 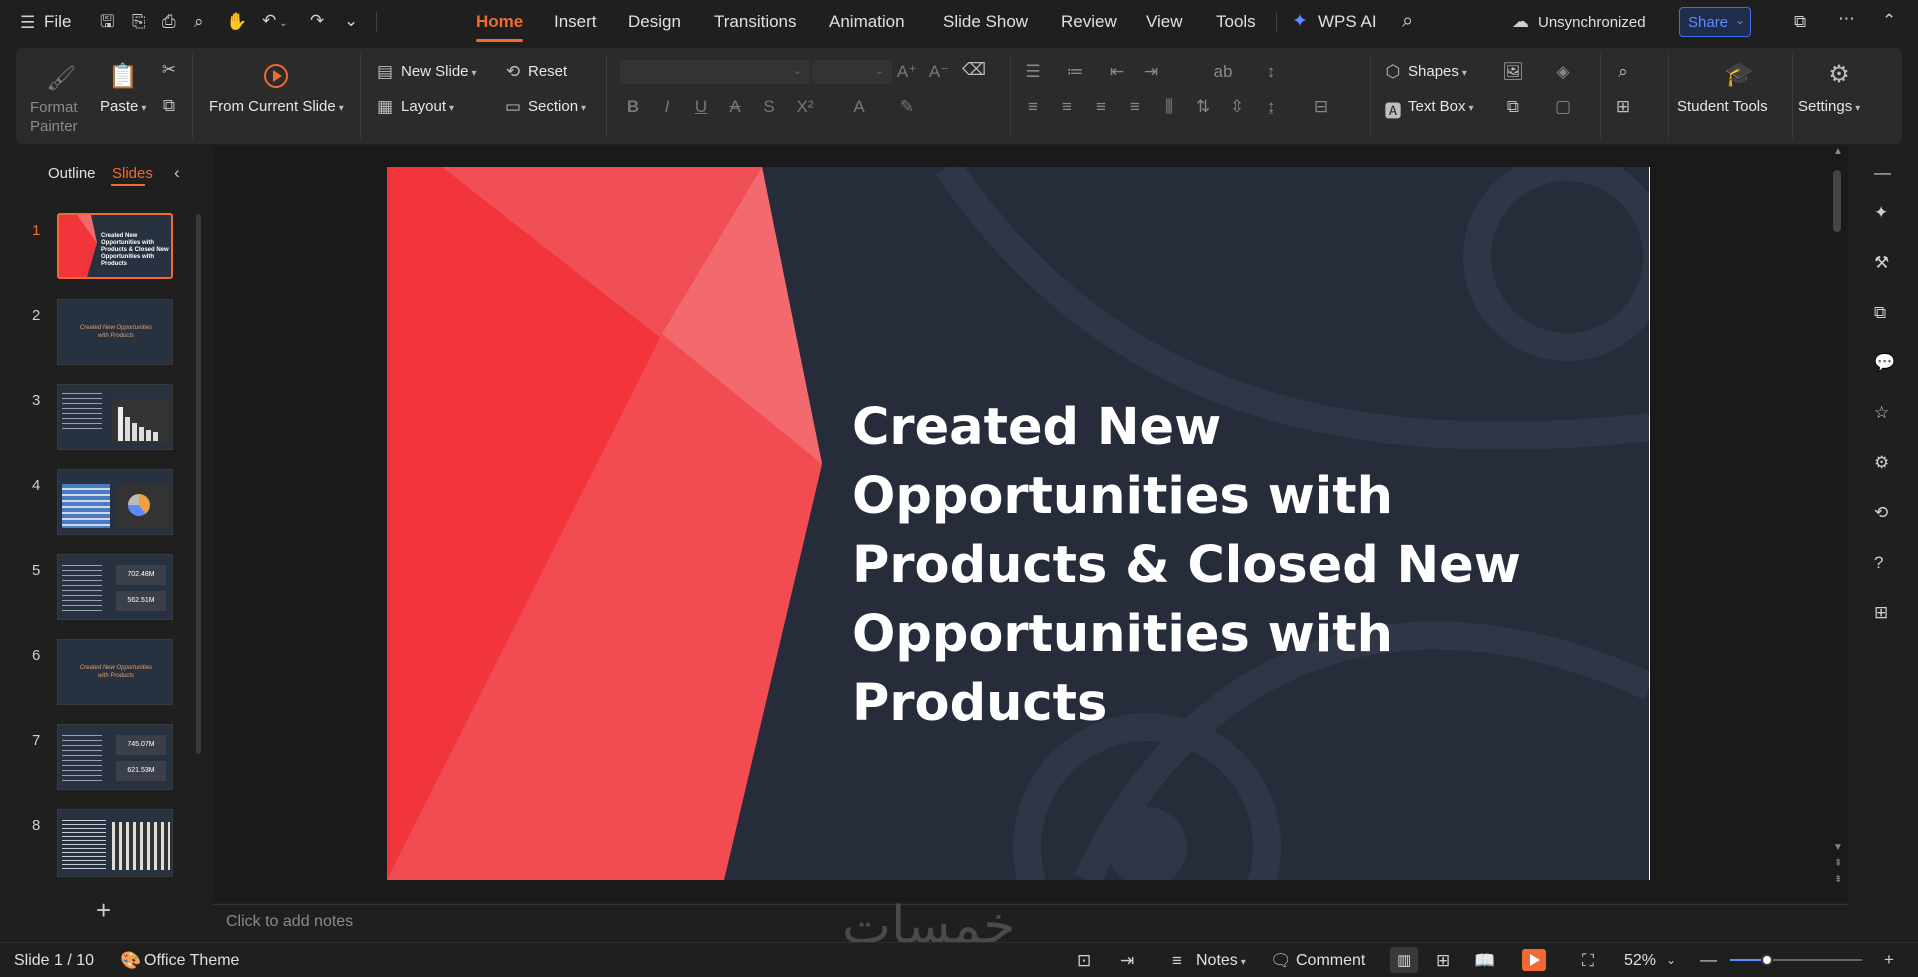 I want to click on slide-thumbnail-2: Created New Opportunities with Products, so click(x=115, y=332).